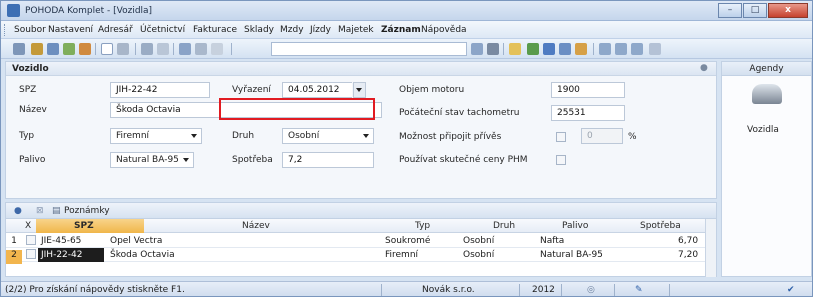  What do you see at coordinates (123, 49) in the screenshot?
I see `edit-icon` at bounding box center [123, 49].